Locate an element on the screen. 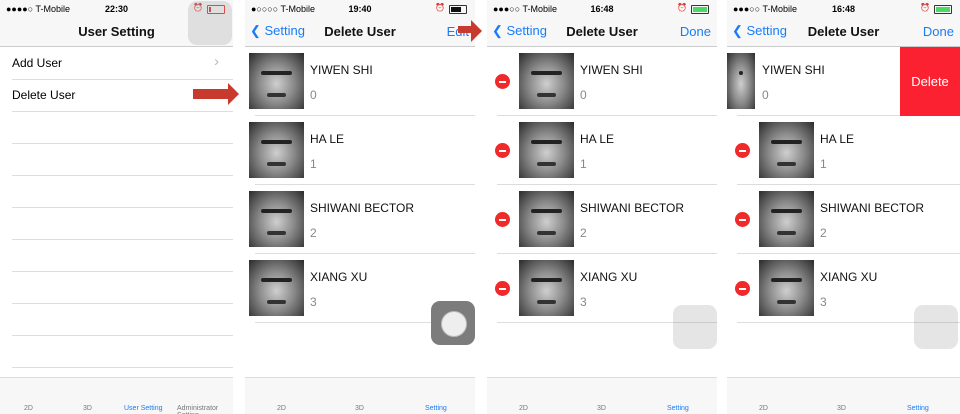 The width and height of the screenshot is (960, 414). menu-item-label: Add User is located at coordinates (37, 63).